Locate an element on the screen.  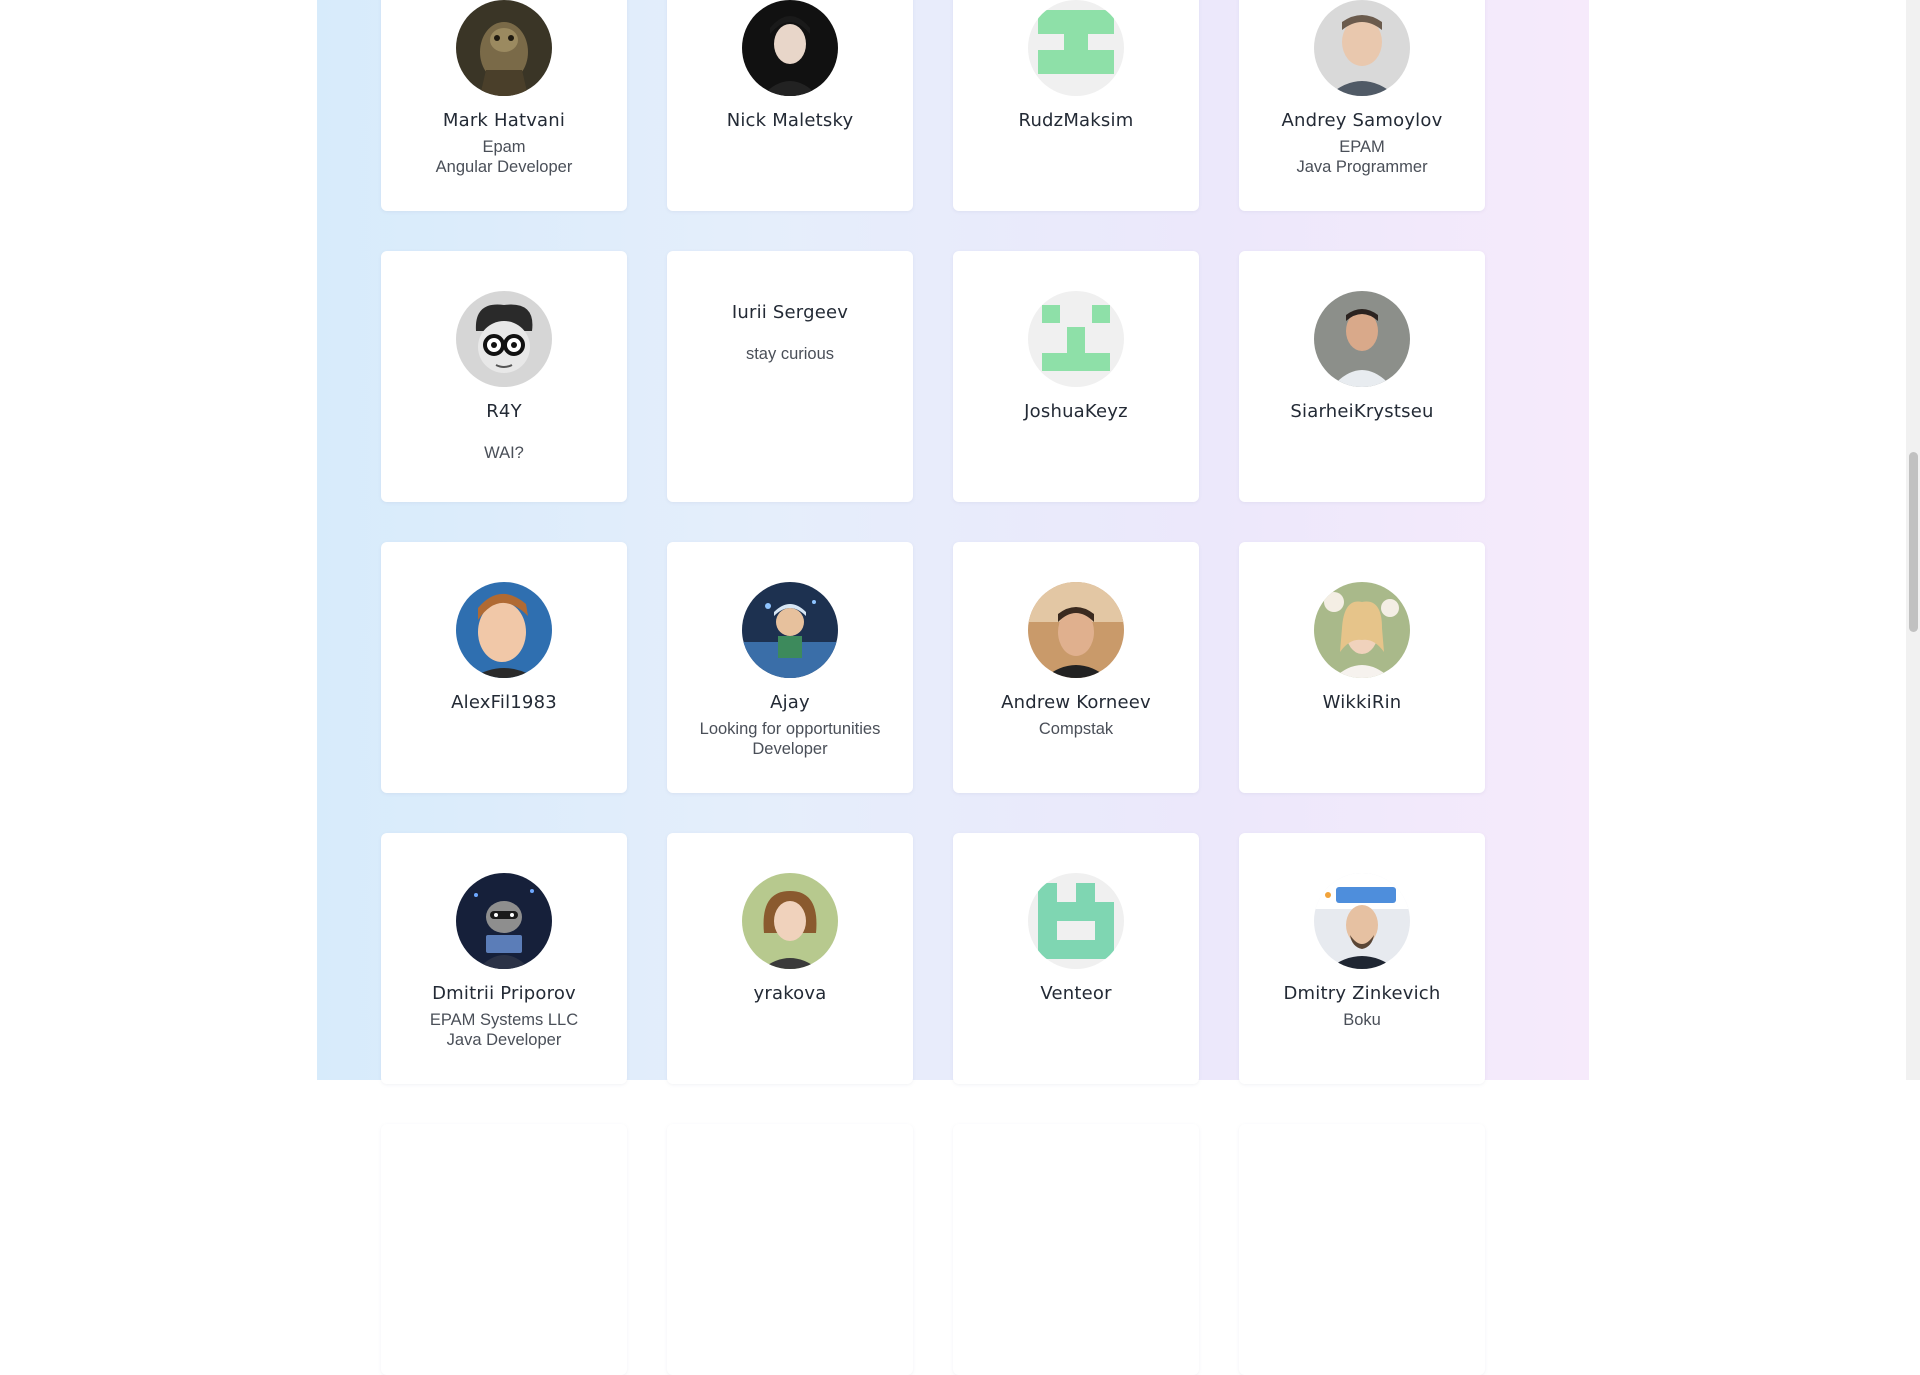
member-card: Nick Maletsky is located at coordinates (790, 105).